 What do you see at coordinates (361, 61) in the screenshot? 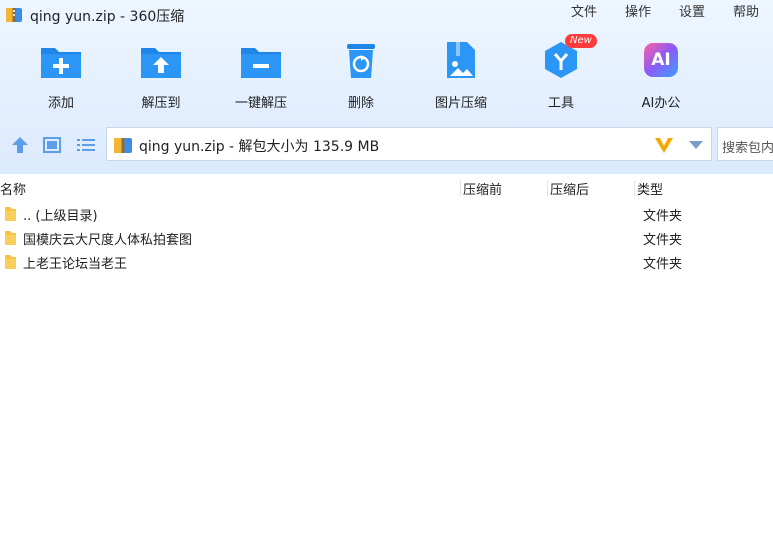
I see `recycle-bin-icon` at bounding box center [361, 61].